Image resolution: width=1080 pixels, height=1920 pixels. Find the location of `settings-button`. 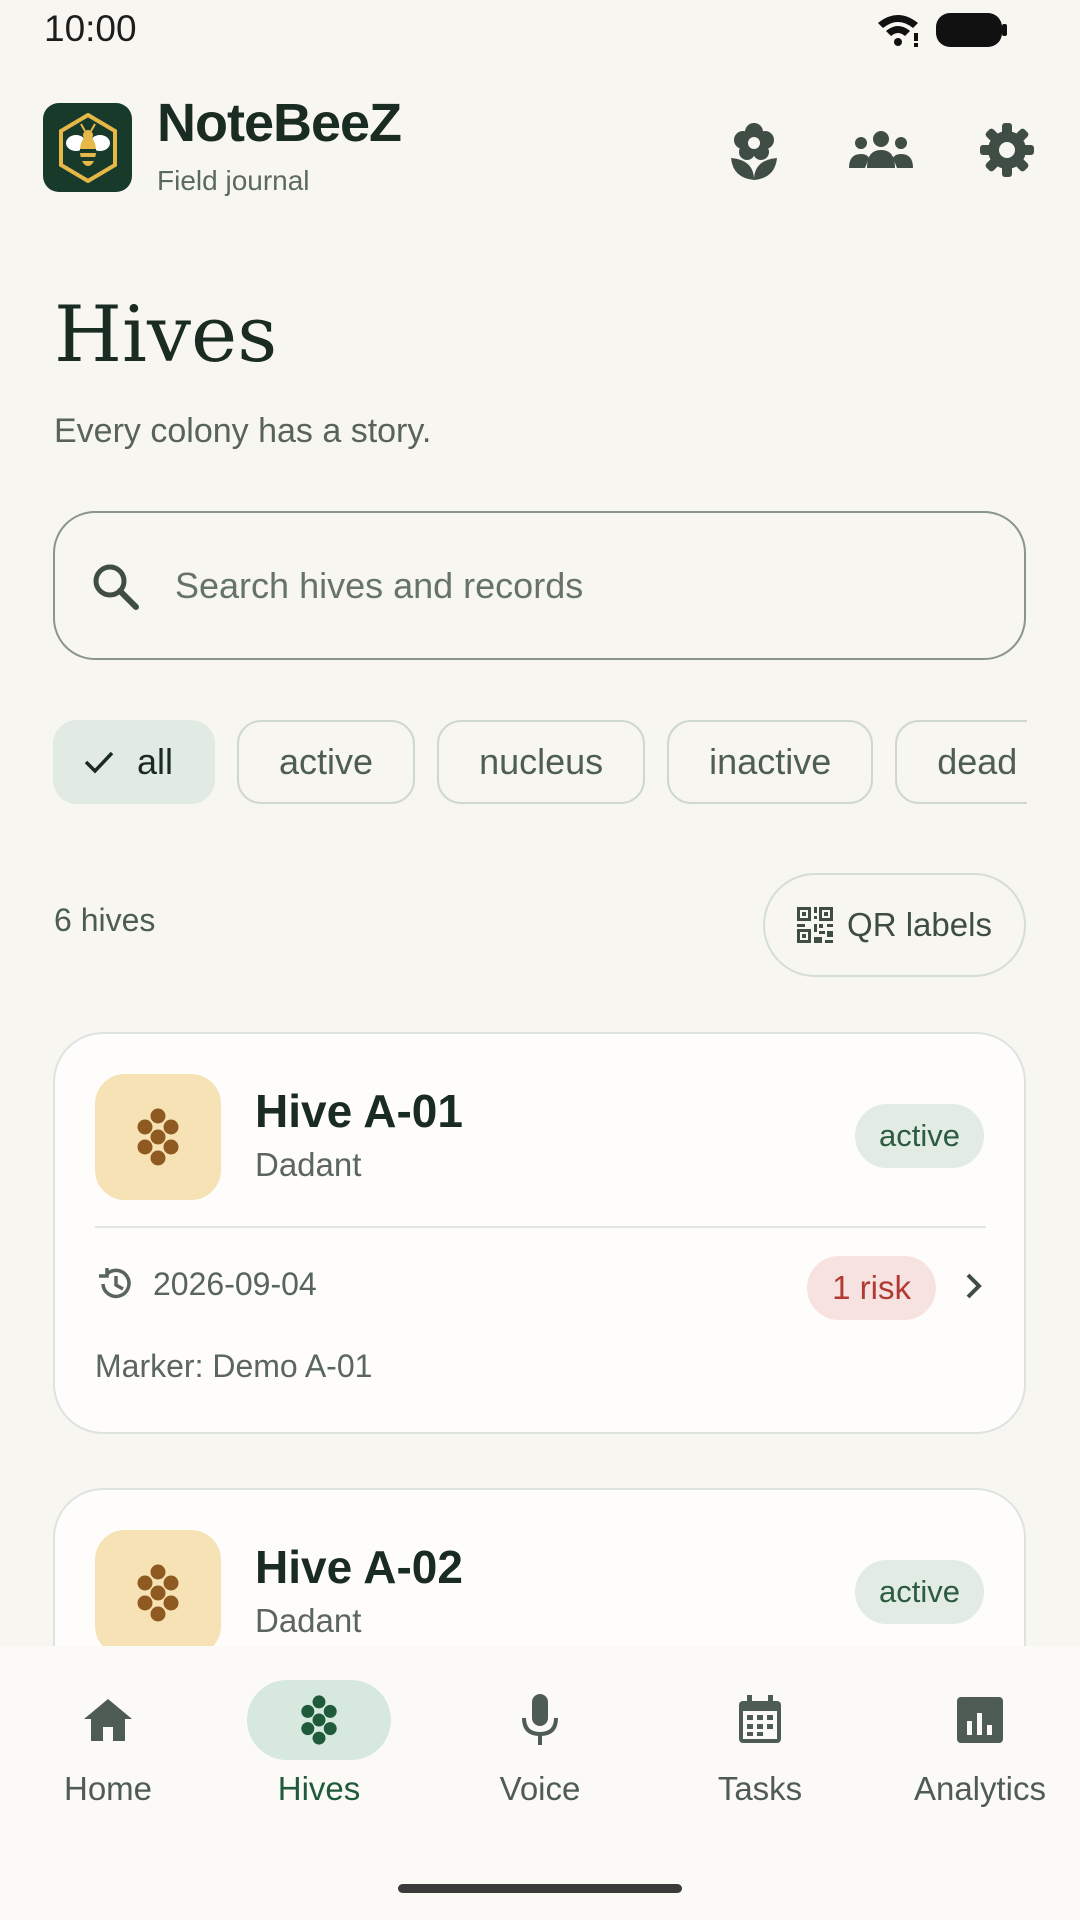

settings-button is located at coordinates (1007, 150).